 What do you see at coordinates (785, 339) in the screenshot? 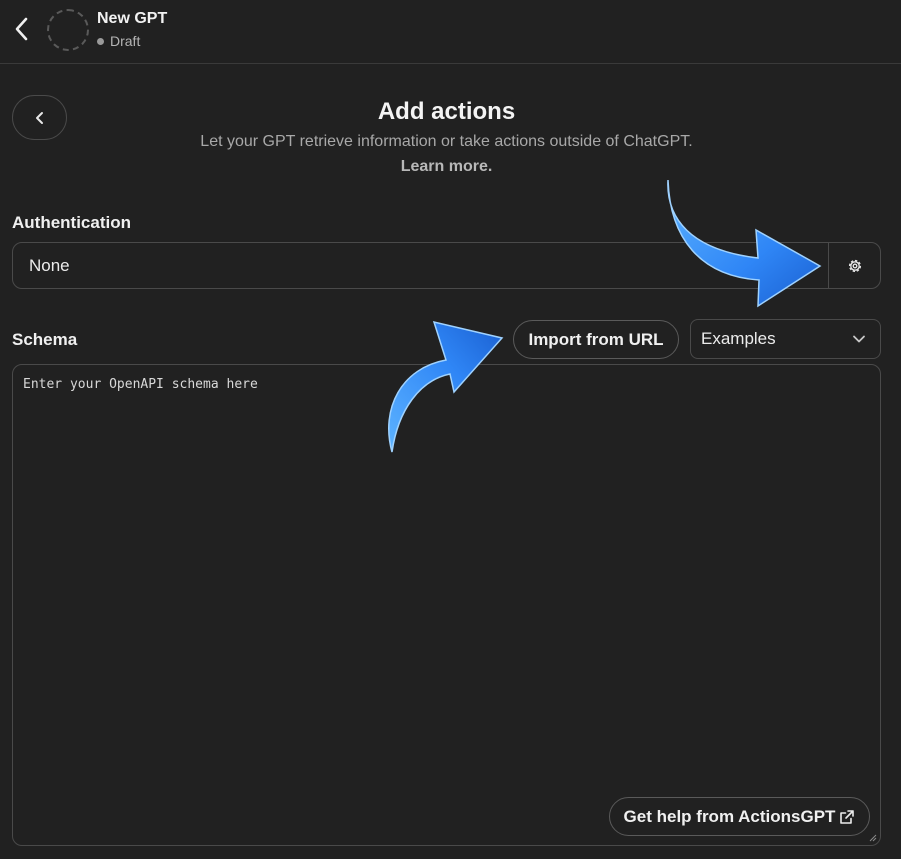
I see `examples-dropdown: Examples` at bounding box center [785, 339].